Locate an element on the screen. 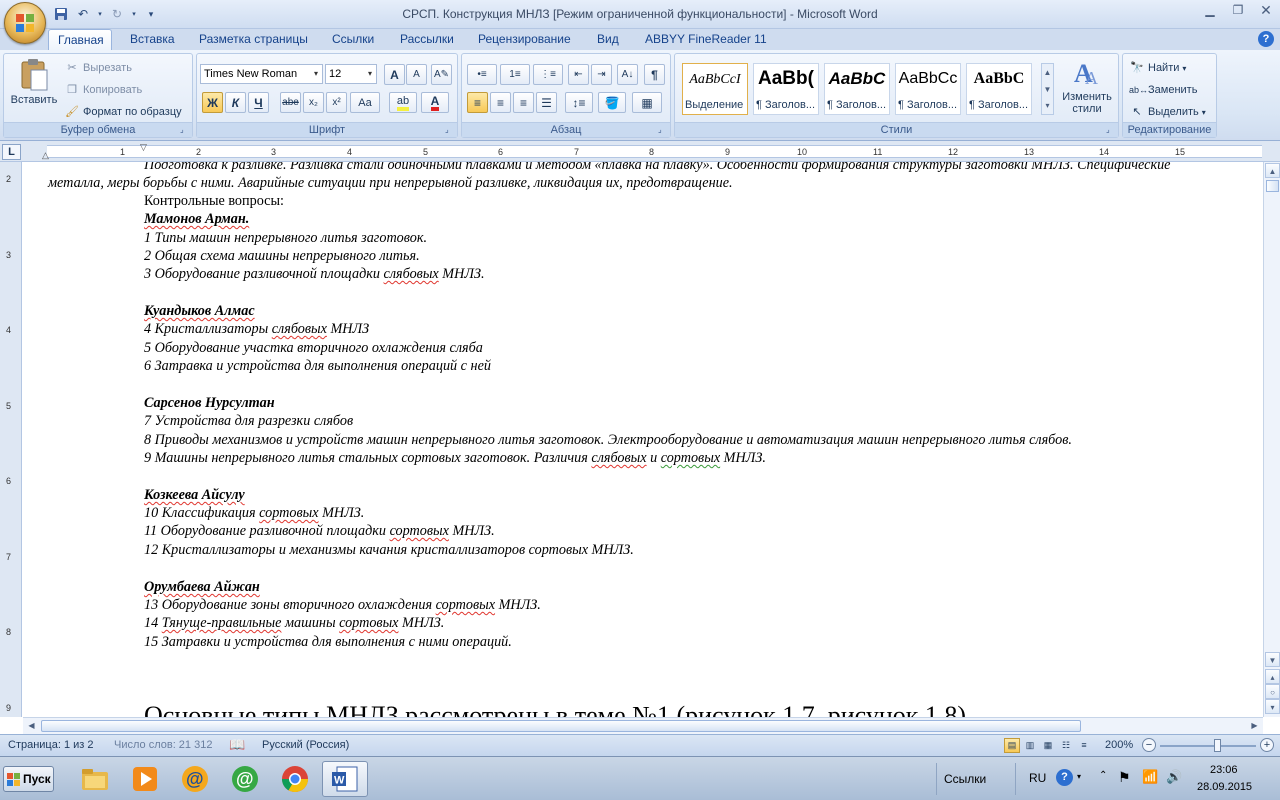  bold-button: Ж is located at coordinates (212, 102).